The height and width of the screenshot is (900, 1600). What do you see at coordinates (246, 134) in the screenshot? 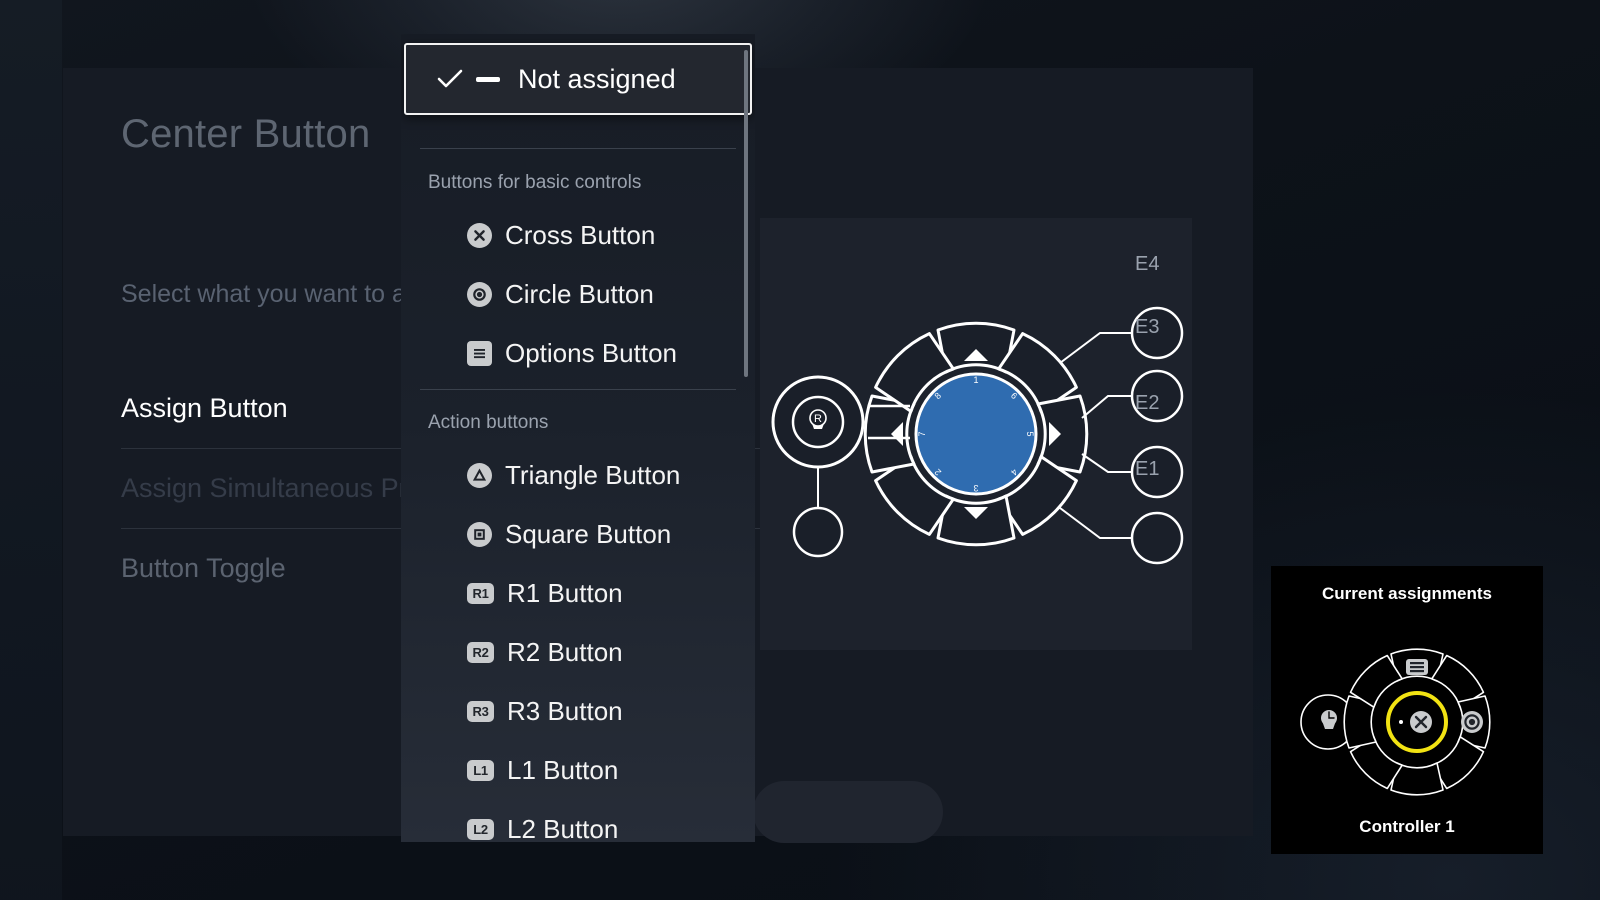
I see `page-title: Center Button` at bounding box center [246, 134].